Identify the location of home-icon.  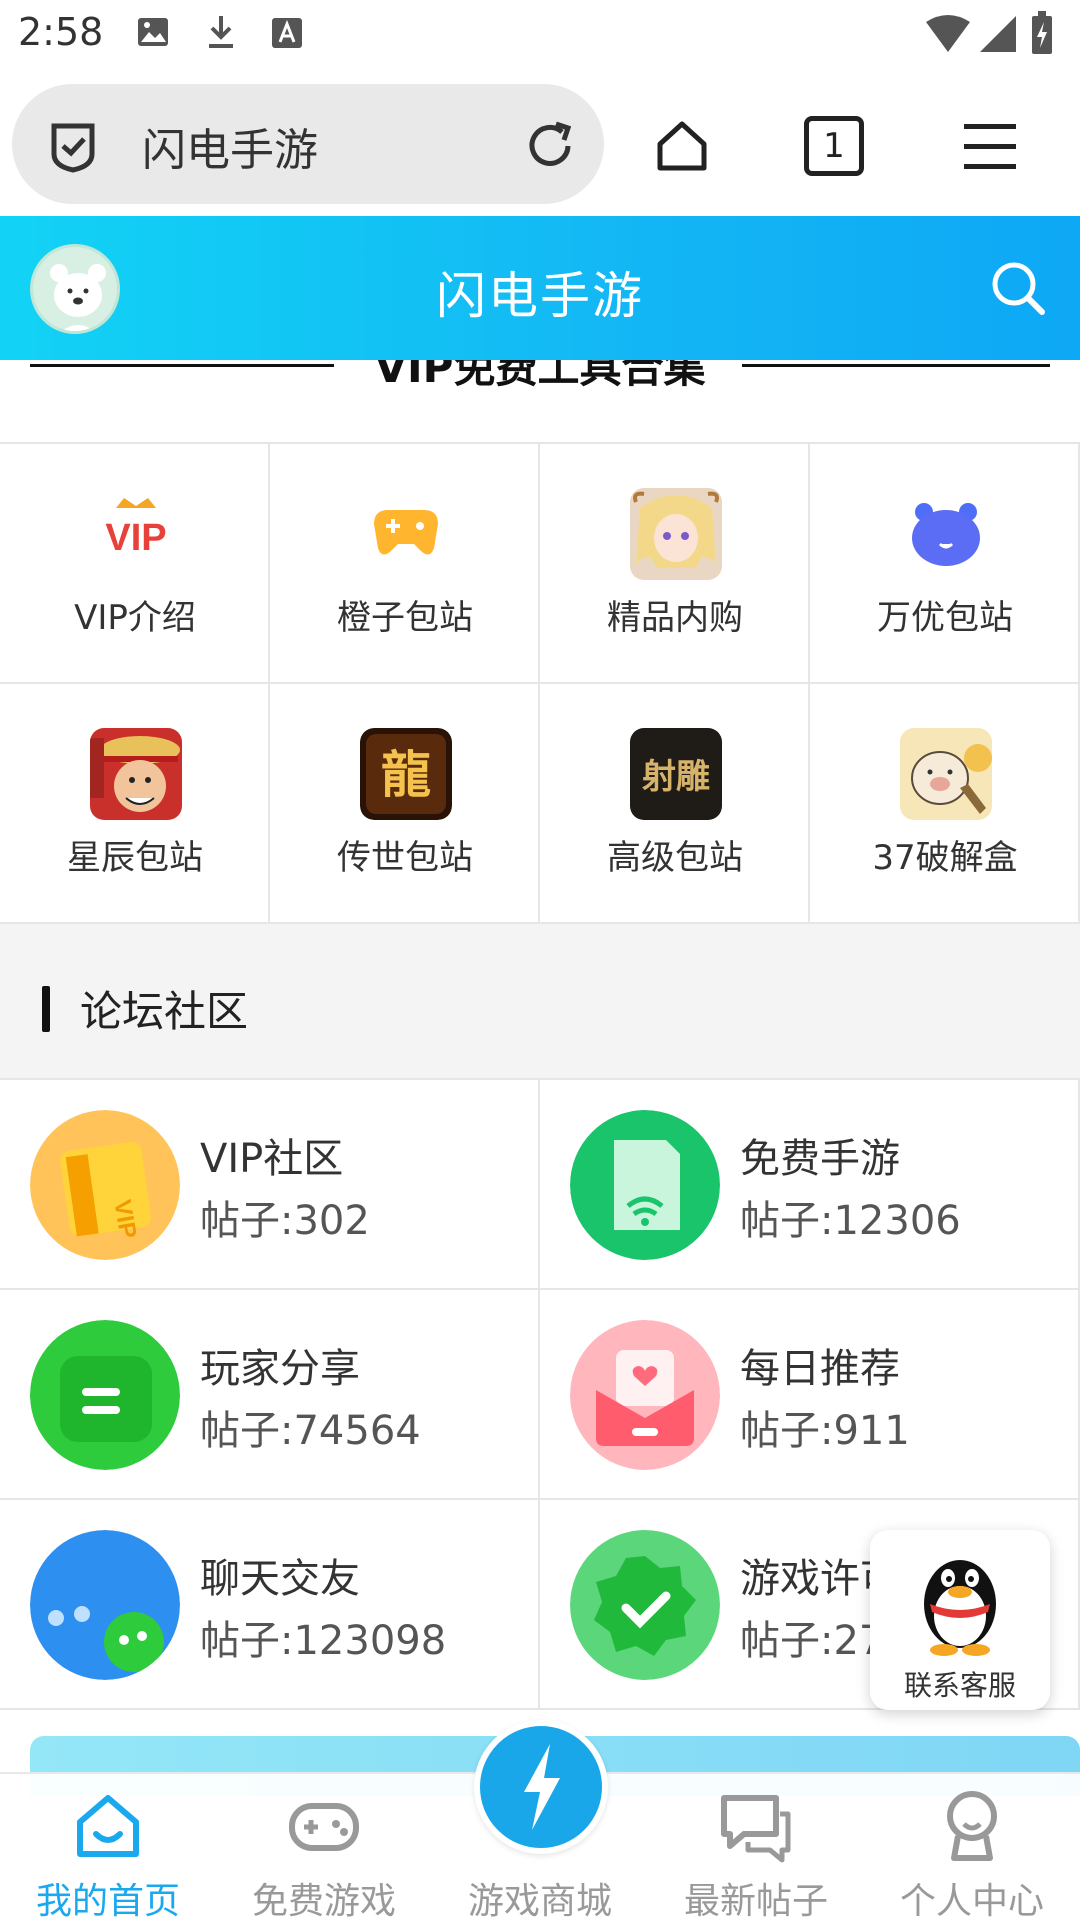
(682, 146).